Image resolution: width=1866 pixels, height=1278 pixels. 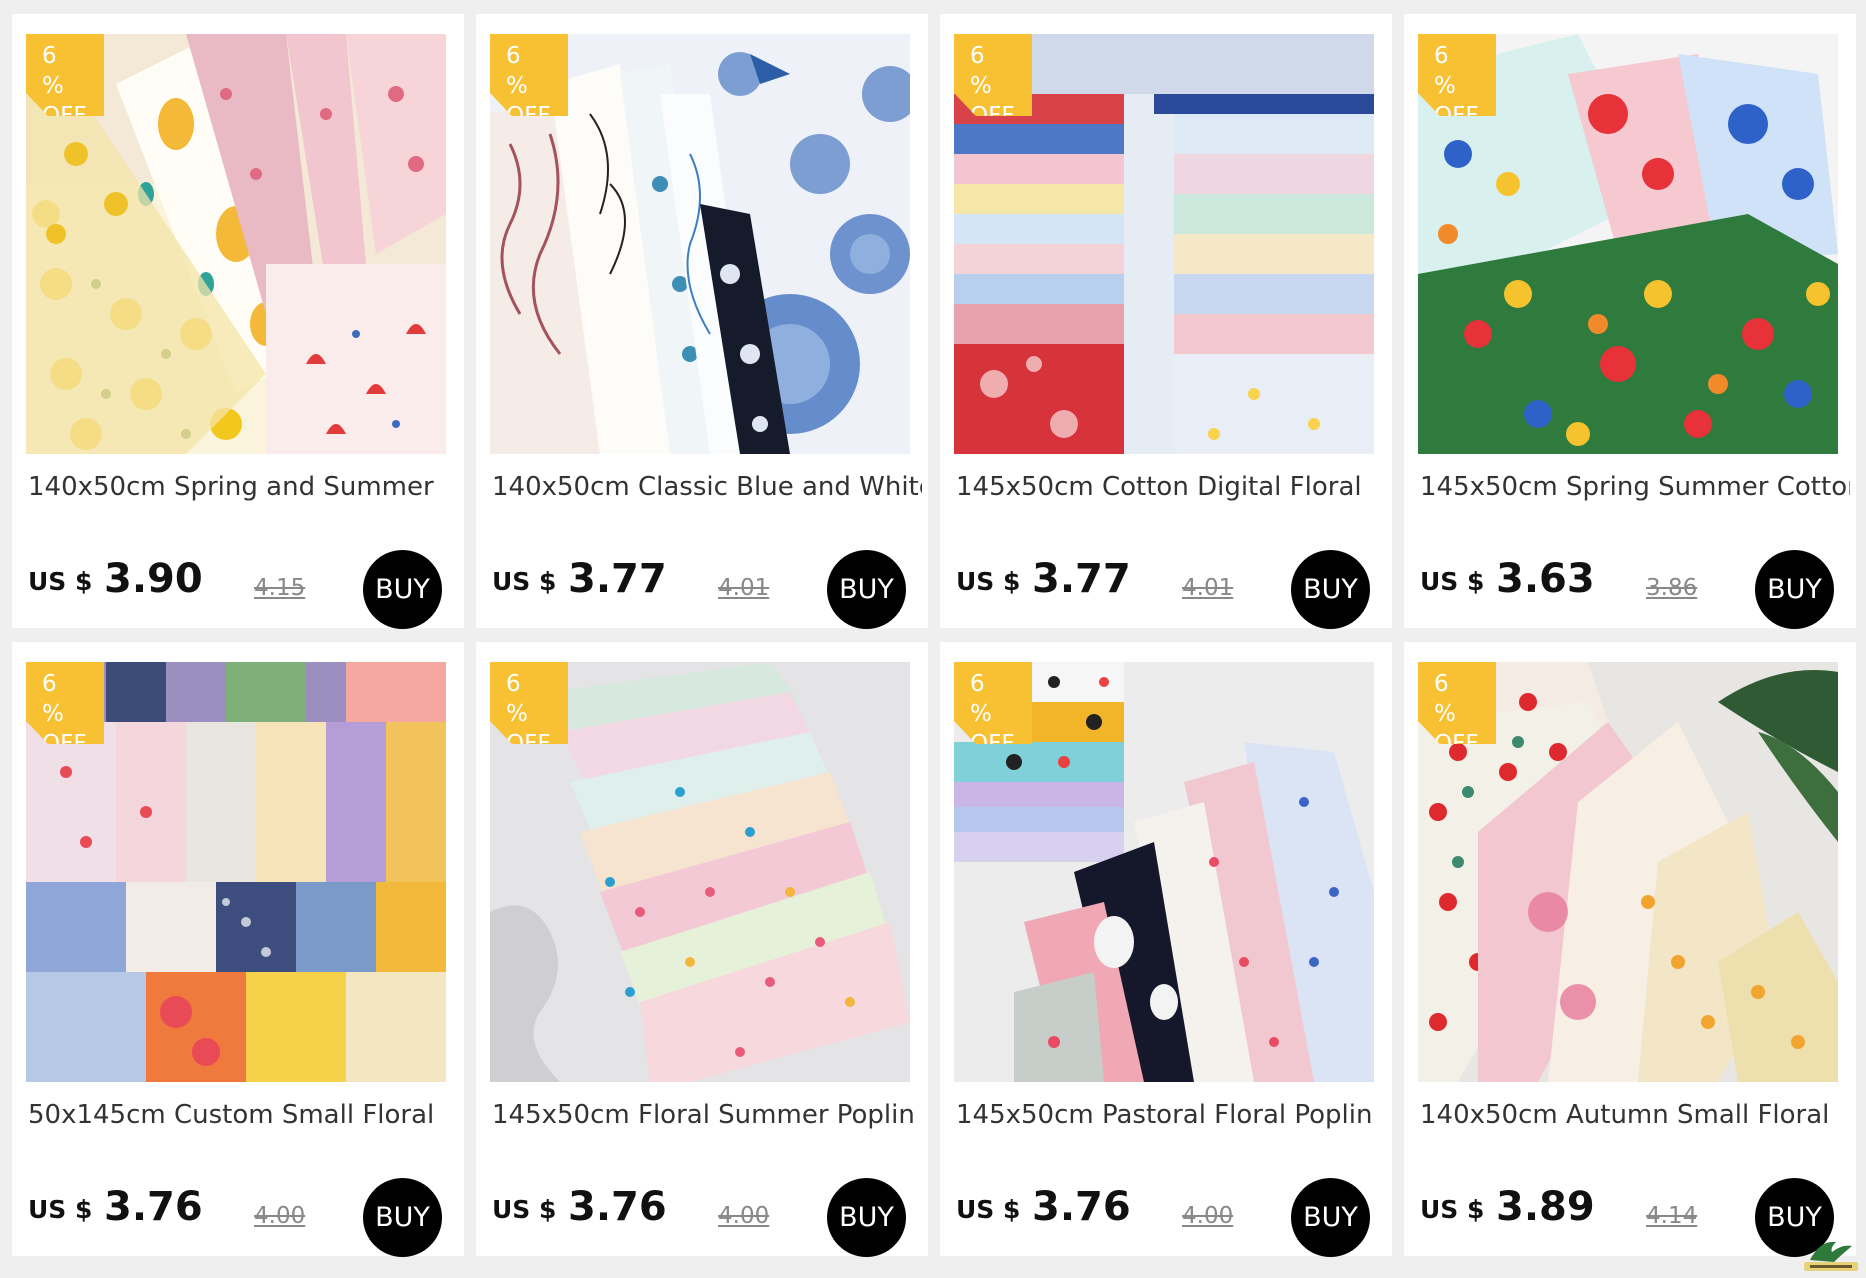 What do you see at coordinates (707, 1115) in the screenshot?
I see `product-title: 145x50cm Floral Summer Poplin` at bounding box center [707, 1115].